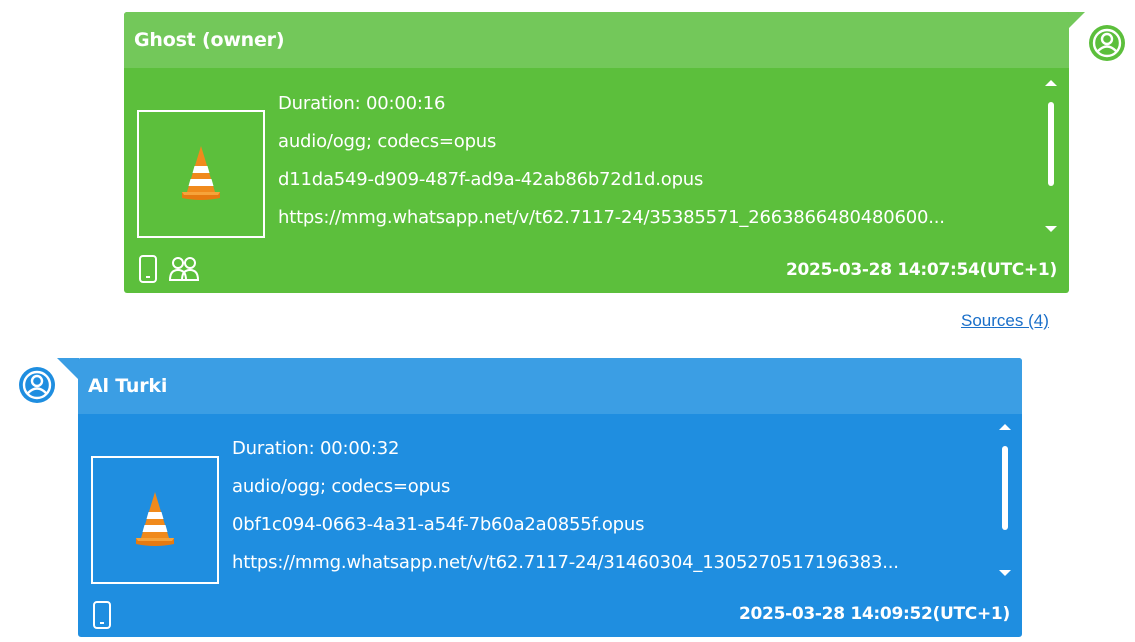  Describe the element at coordinates (316, 448) in the screenshot. I see `duration-text: Duration: 00:00:32` at that location.